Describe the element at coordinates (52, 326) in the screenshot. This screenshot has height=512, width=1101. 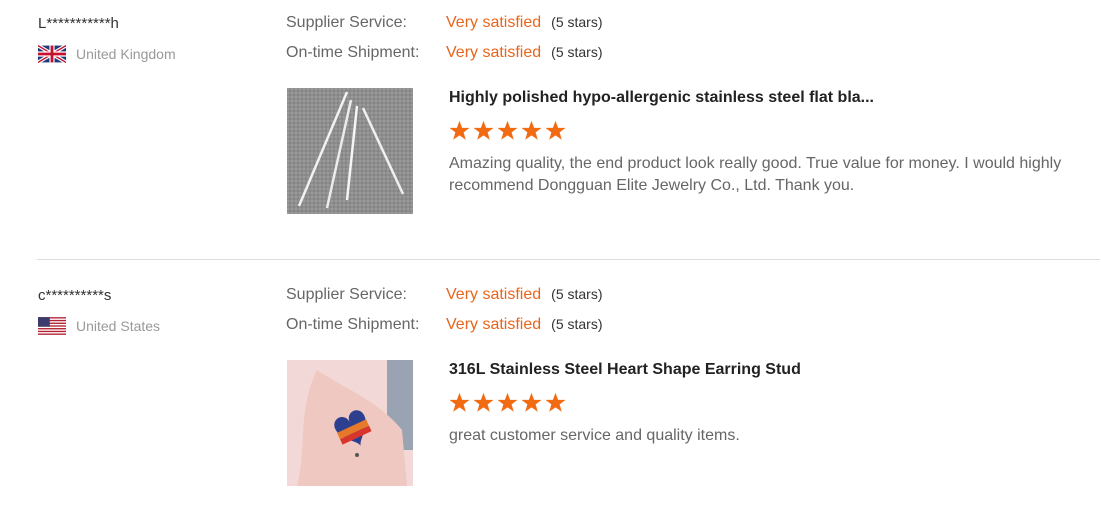
I see `us-flag-icon` at that location.